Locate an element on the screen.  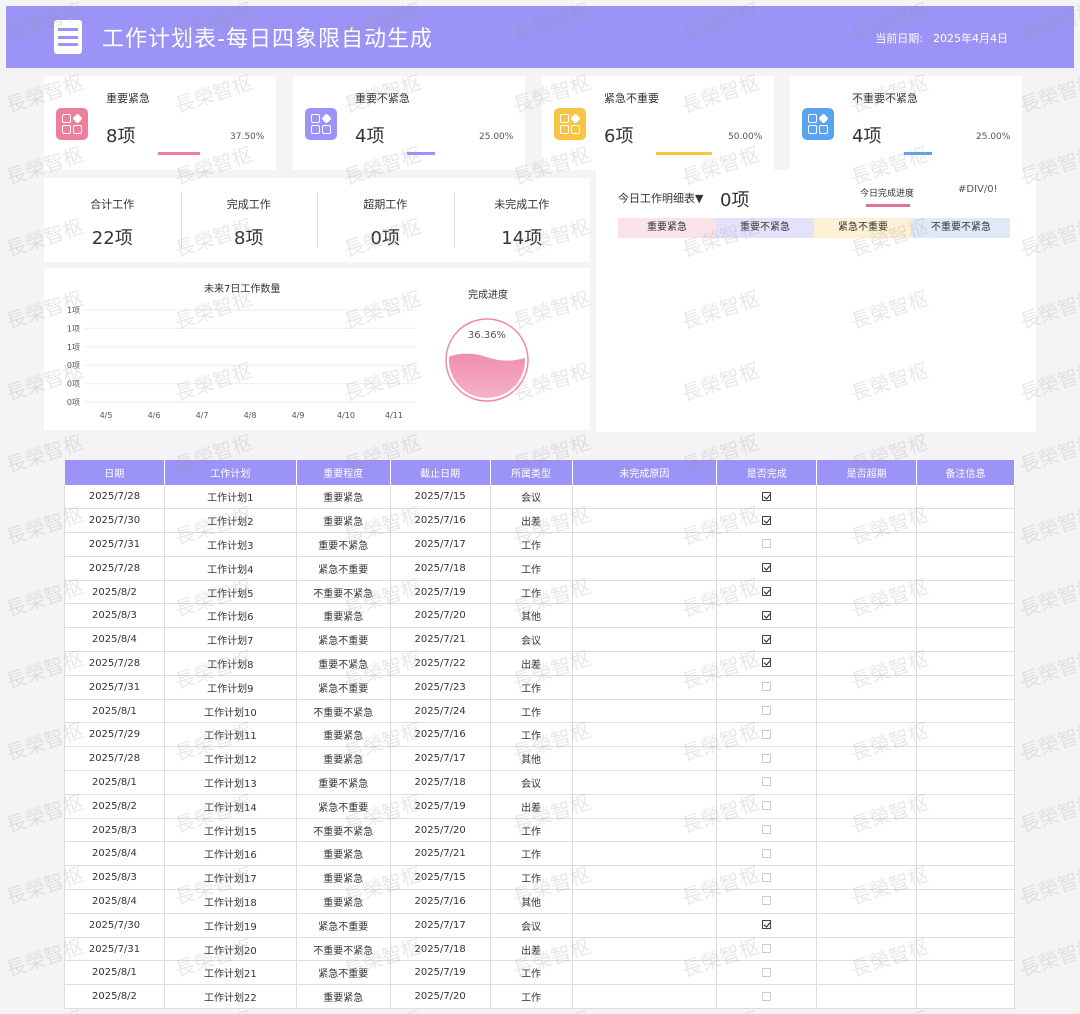
table-row: 2025/7/28 工作计划4 紧急不重要 2025/7/18 工作 is located at coordinates (539, 568).